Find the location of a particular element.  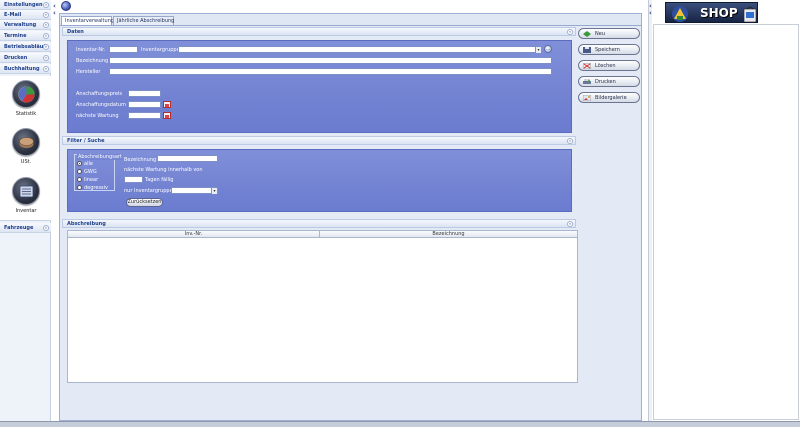

nav-item-betriebsablaeufe: Betriebsabläufe » is located at coordinates (25, 47).